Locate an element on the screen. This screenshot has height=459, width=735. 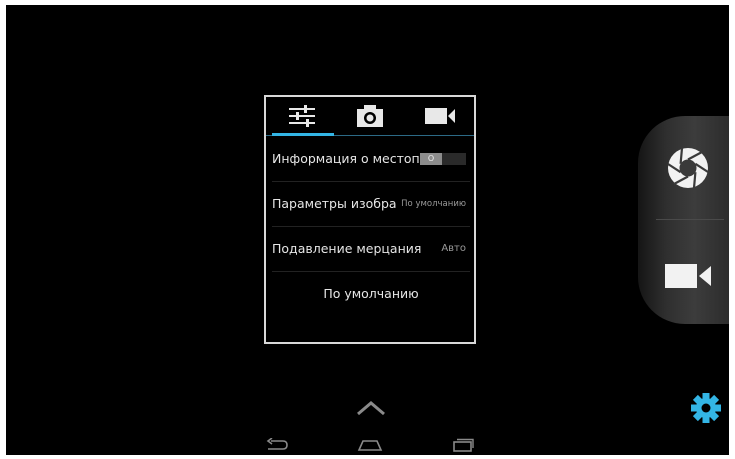
camera-icon is located at coordinates (370, 116).